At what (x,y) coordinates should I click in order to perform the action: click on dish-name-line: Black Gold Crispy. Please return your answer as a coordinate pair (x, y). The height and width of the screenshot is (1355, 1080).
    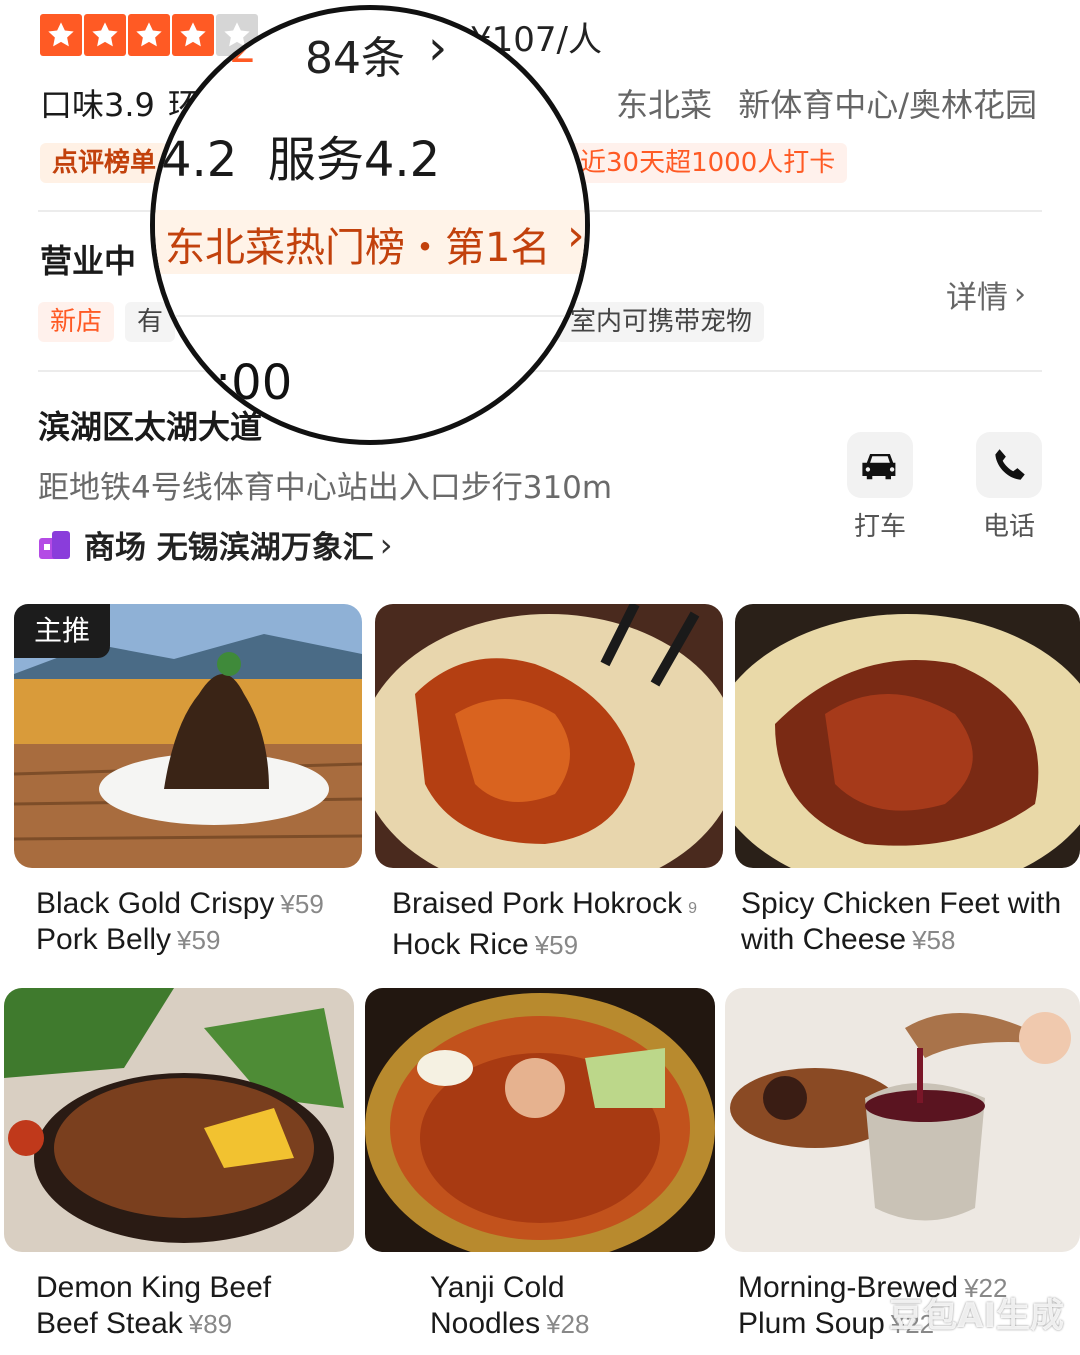
    Looking at the image, I should click on (155, 903).